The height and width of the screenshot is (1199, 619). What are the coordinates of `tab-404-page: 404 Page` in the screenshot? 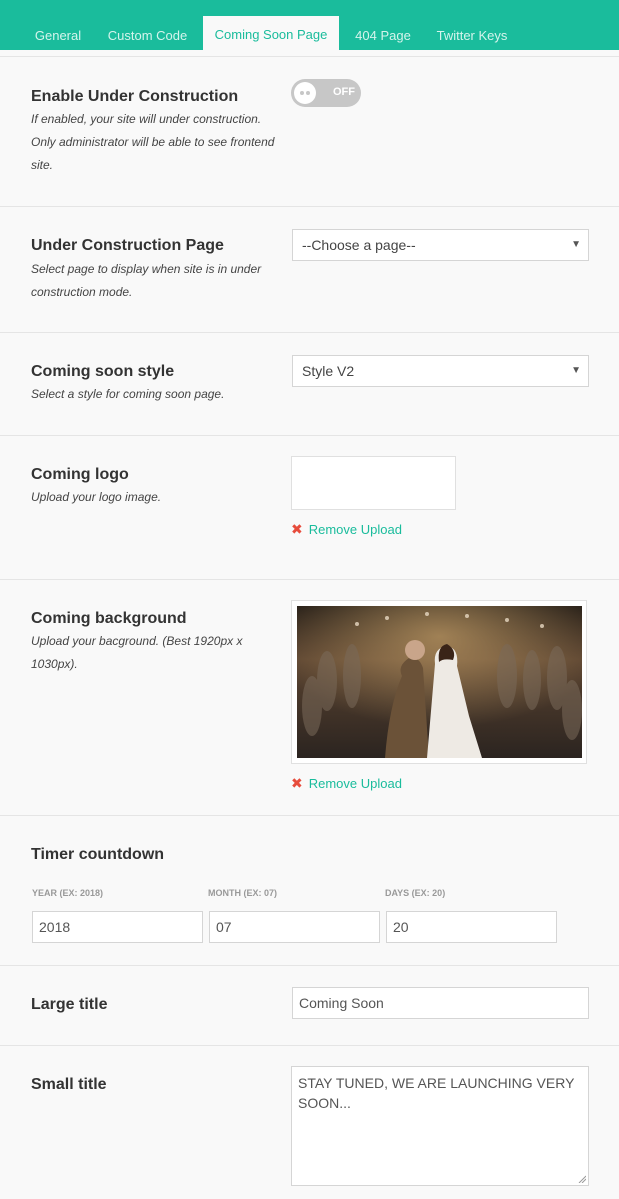 It's located at (383, 33).